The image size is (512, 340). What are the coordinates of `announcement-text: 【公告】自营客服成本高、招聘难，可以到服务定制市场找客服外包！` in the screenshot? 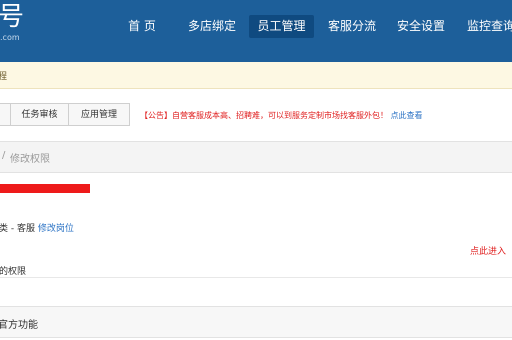 It's located at (264, 115).